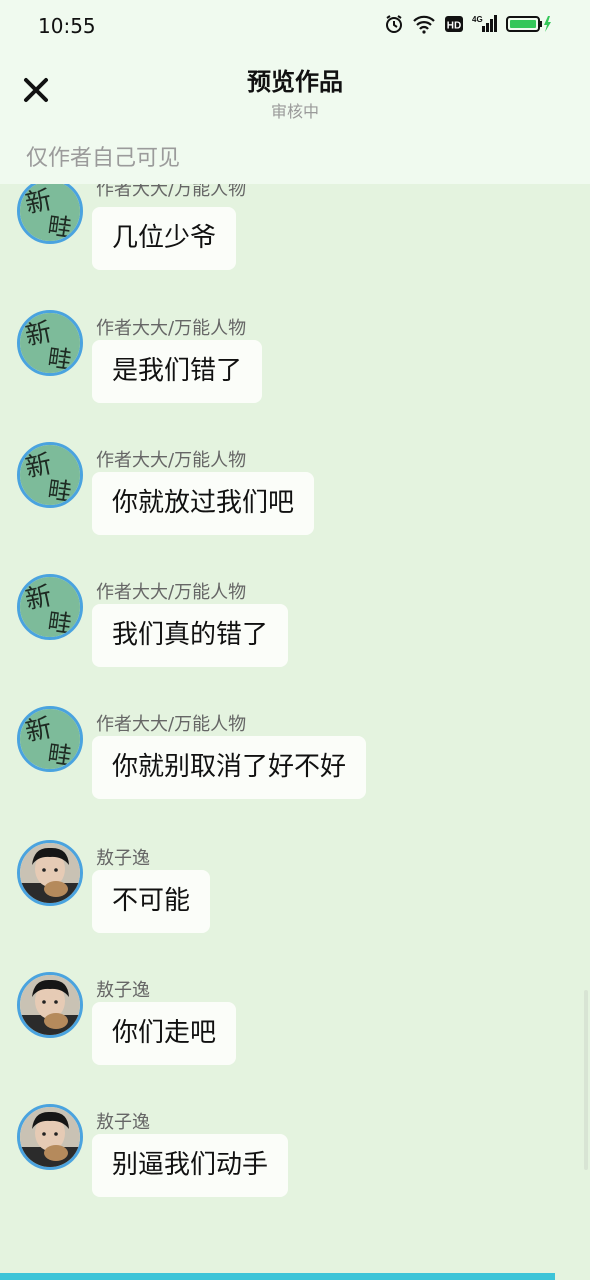 The width and height of the screenshot is (590, 1280). Describe the element at coordinates (103, 158) in the screenshot. I see `visibility-note: 仅作者自己可见` at that location.